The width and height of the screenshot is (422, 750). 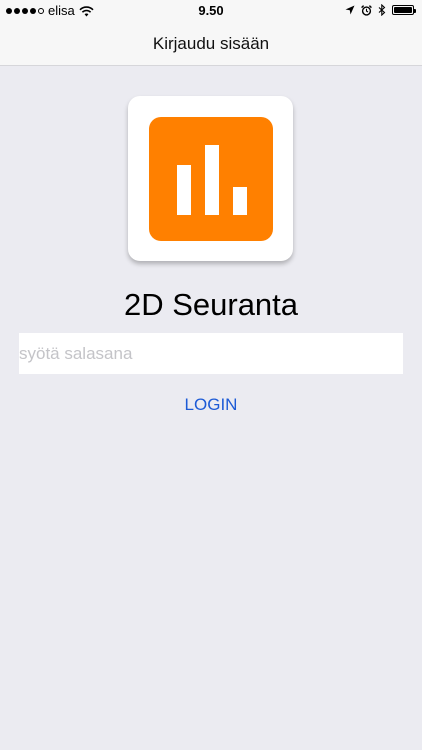 I want to click on location-arrow-icon, so click(x=350, y=10).